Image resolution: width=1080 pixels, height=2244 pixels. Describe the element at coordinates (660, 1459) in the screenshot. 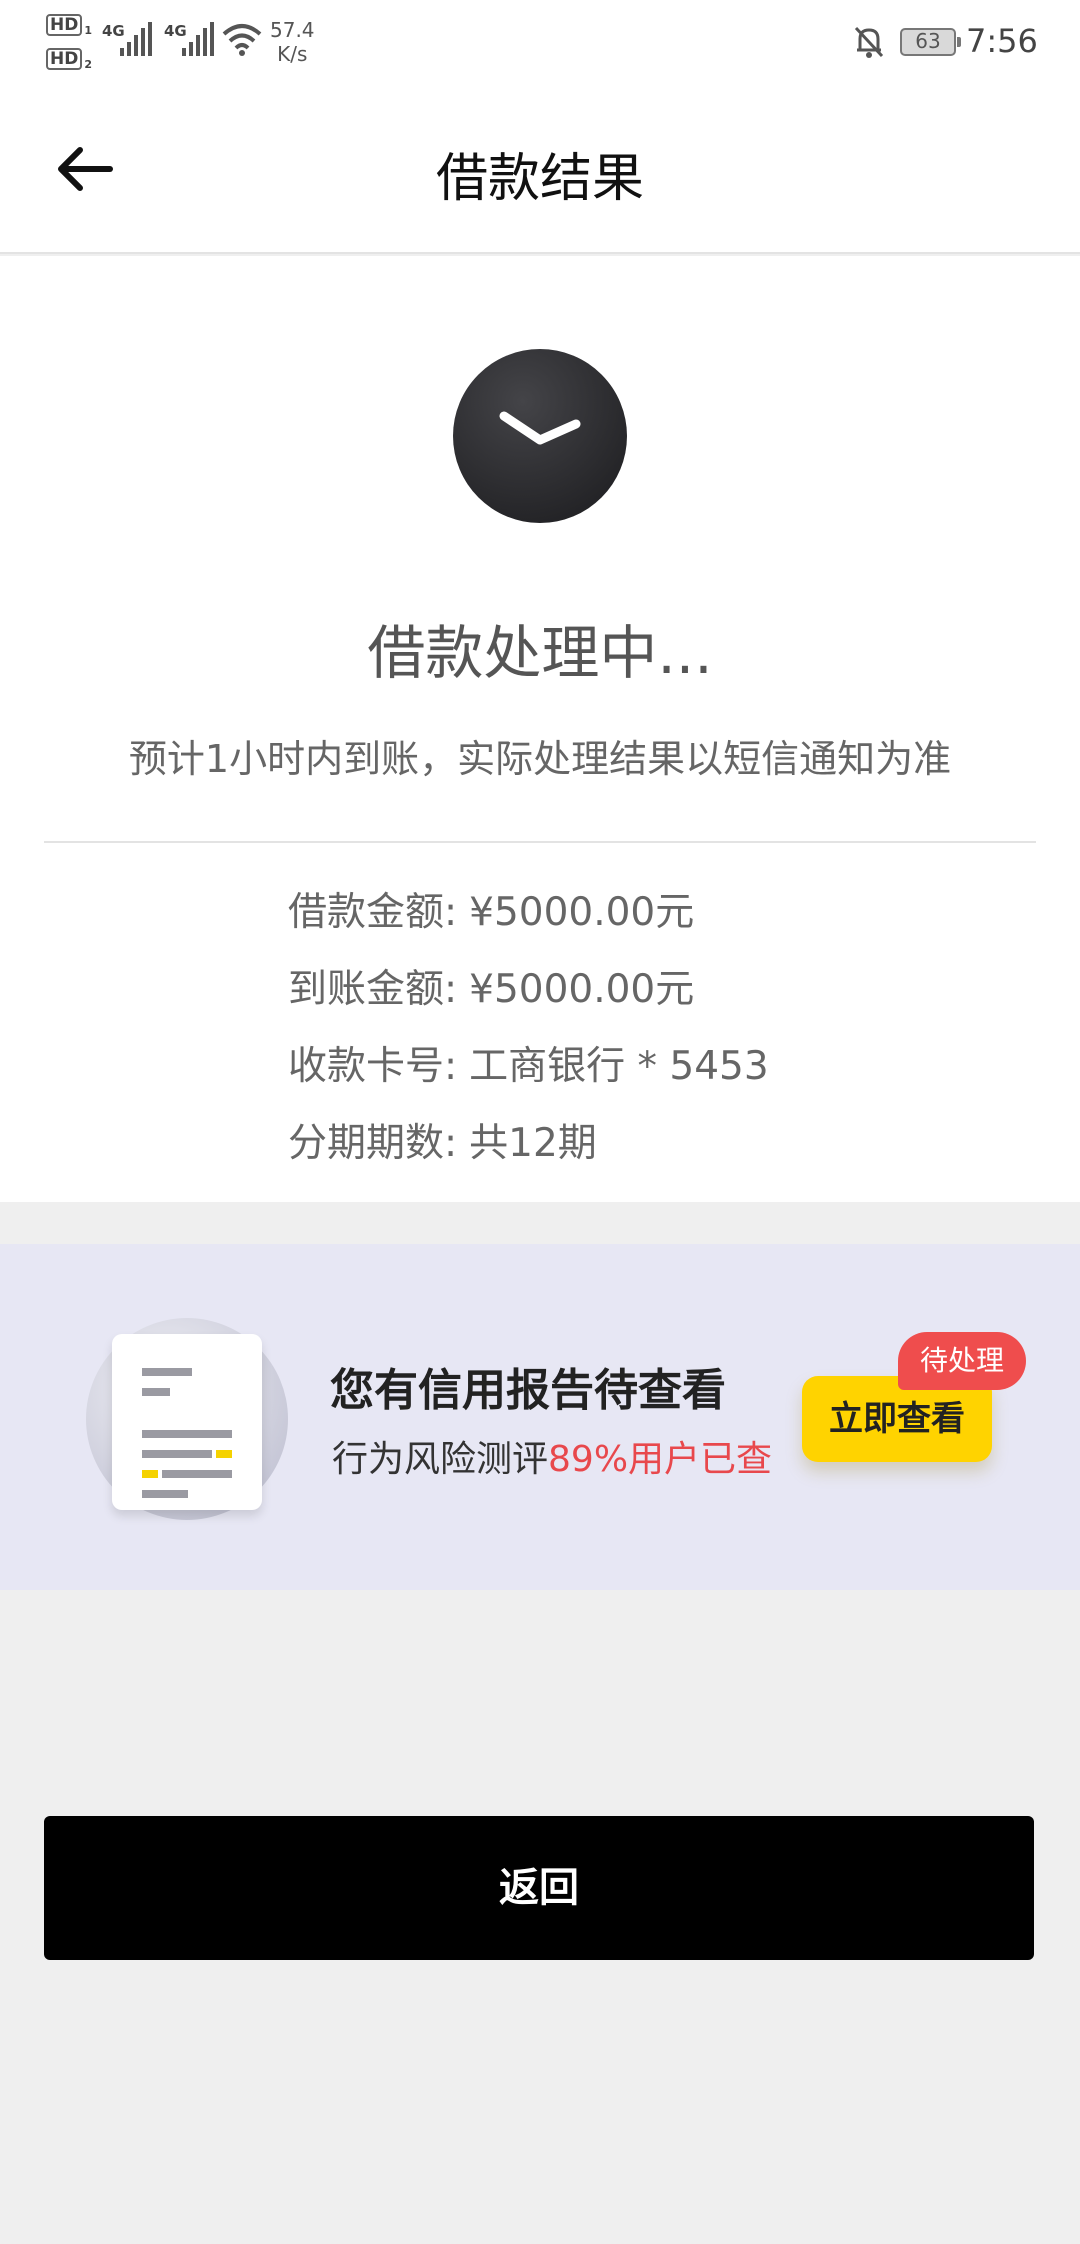

I see `banner-subtitle-highlight: 89%用户已查` at that location.